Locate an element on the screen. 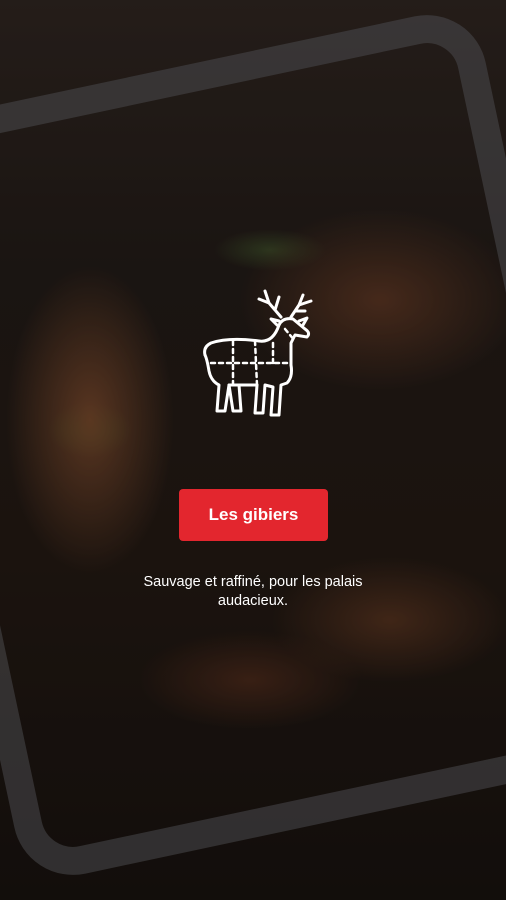  les-gibiers-button: Les gibiers is located at coordinates (253, 515).